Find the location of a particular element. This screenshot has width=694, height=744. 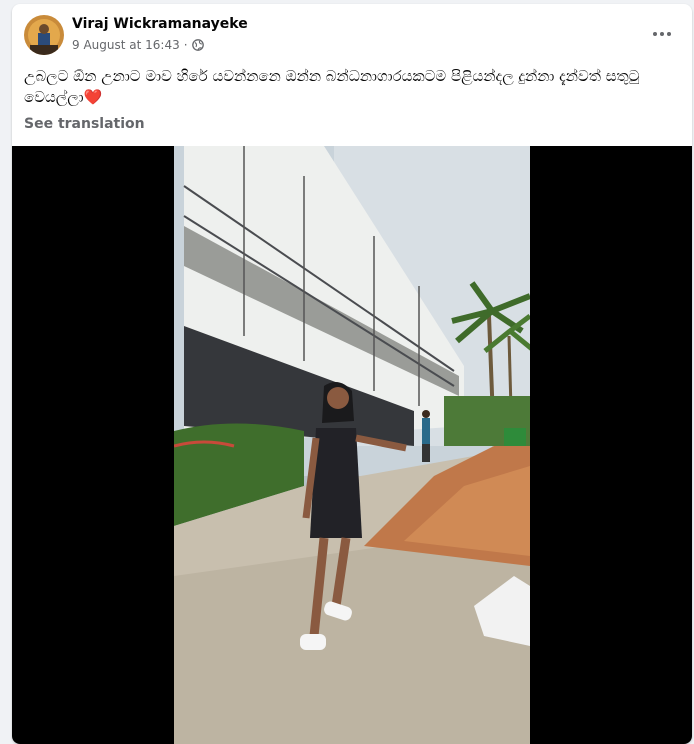

see-translation-link: See translation is located at coordinates (84, 124).